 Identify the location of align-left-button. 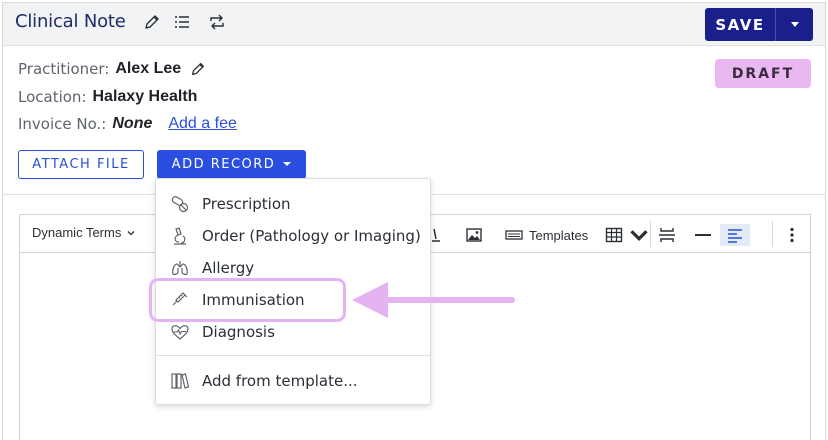
(735, 235).